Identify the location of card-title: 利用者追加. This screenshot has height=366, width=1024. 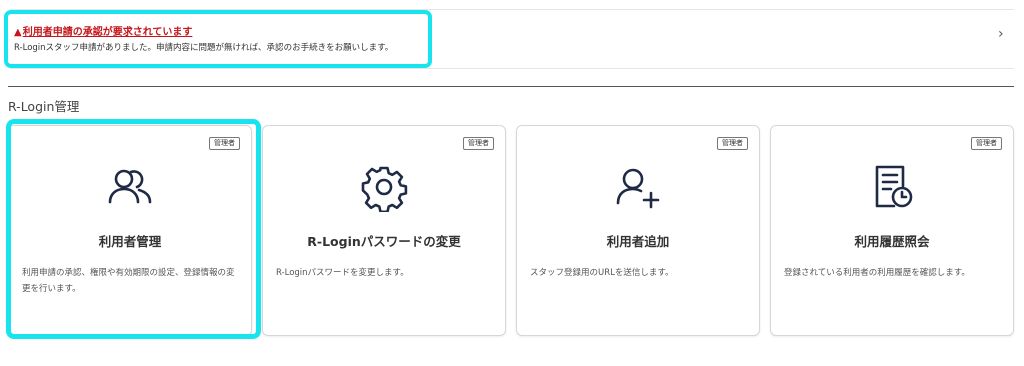
(638, 241).